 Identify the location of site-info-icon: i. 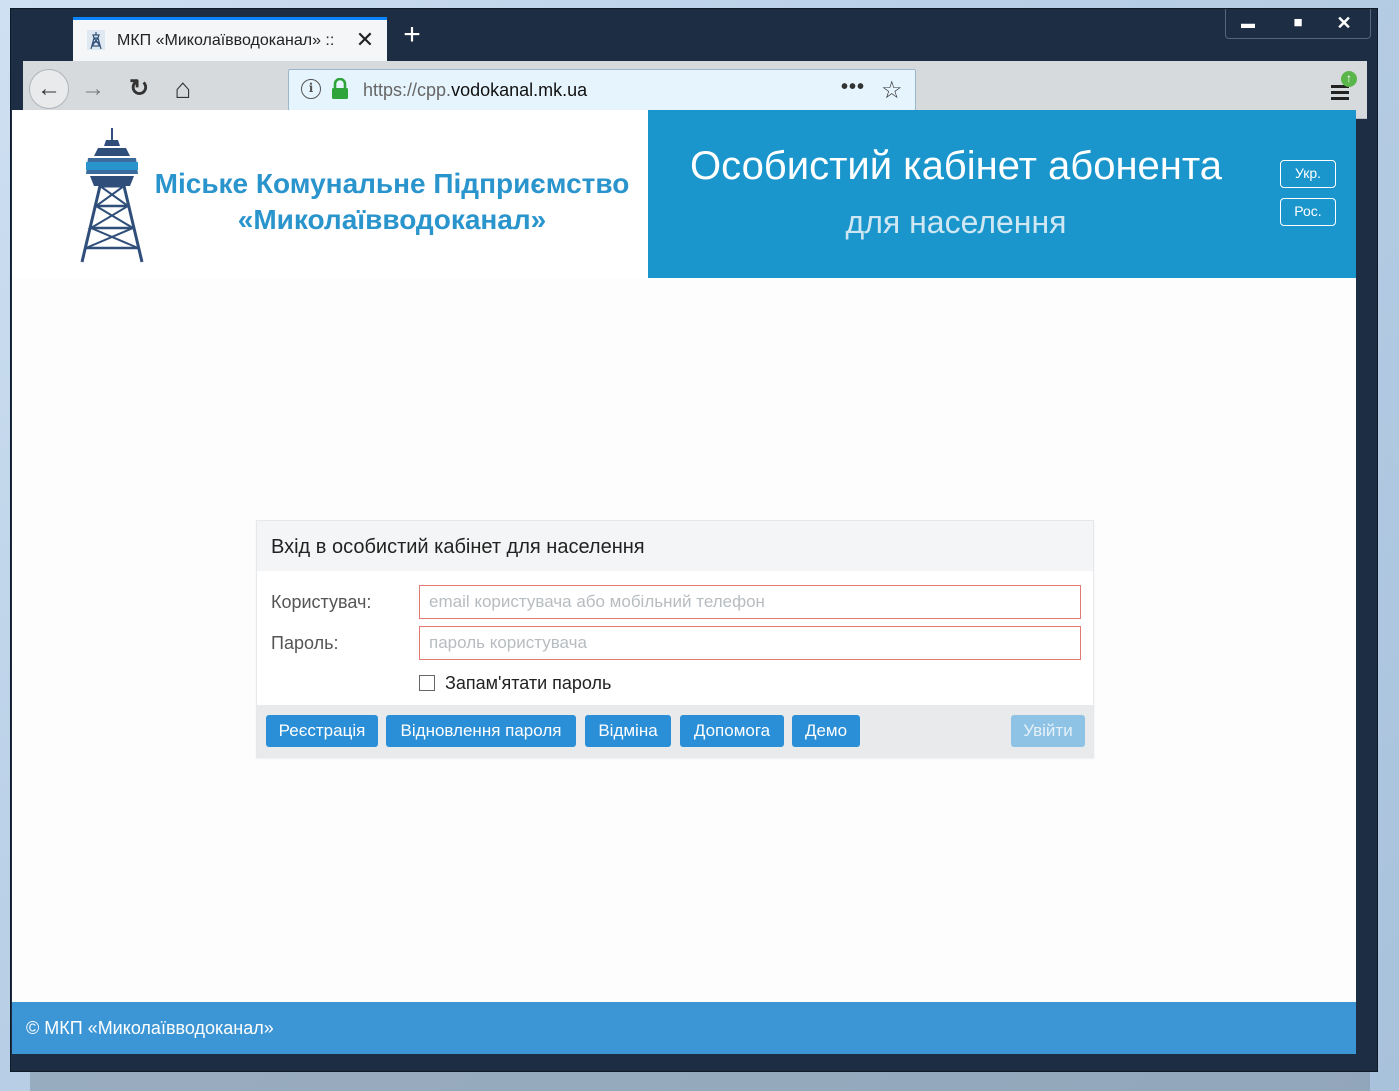
(311, 89).